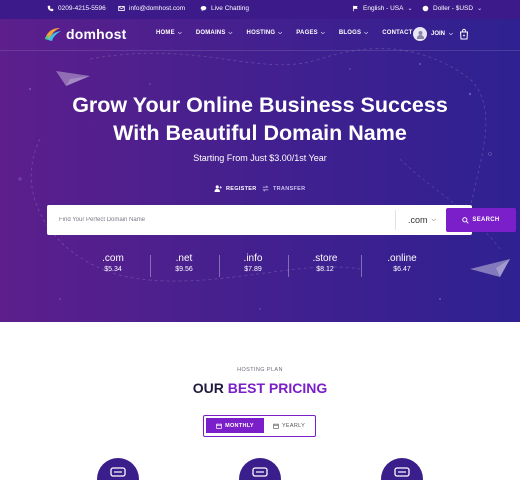  Describe the element at coordinates (402, 258) in the screenshot. I see `tld-extension: .online` at that location.